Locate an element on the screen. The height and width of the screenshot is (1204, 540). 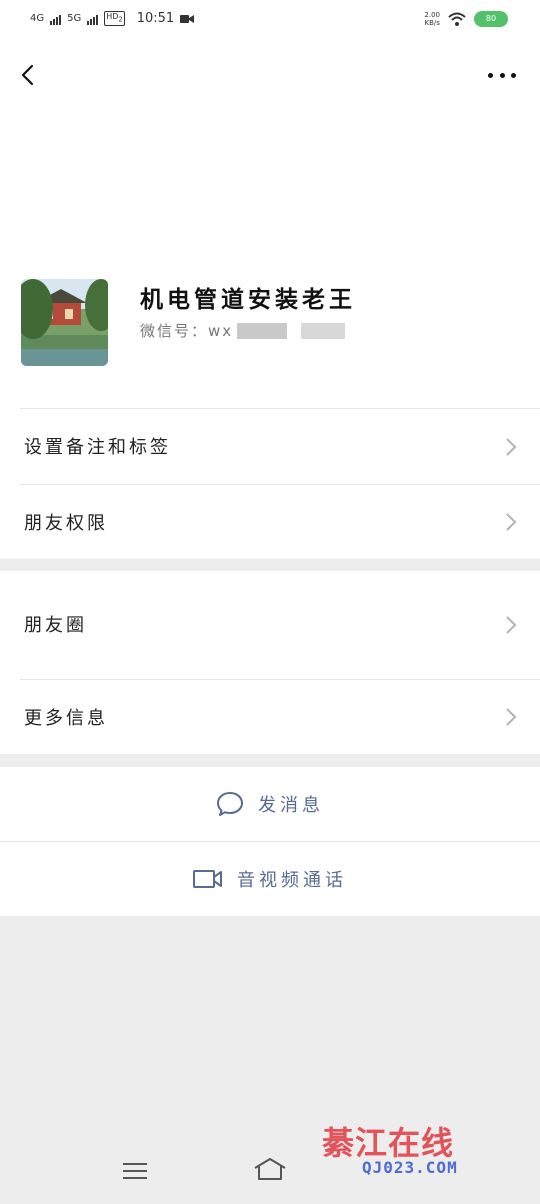
hd-badge: HD2 is located at coordinates (114, 18).